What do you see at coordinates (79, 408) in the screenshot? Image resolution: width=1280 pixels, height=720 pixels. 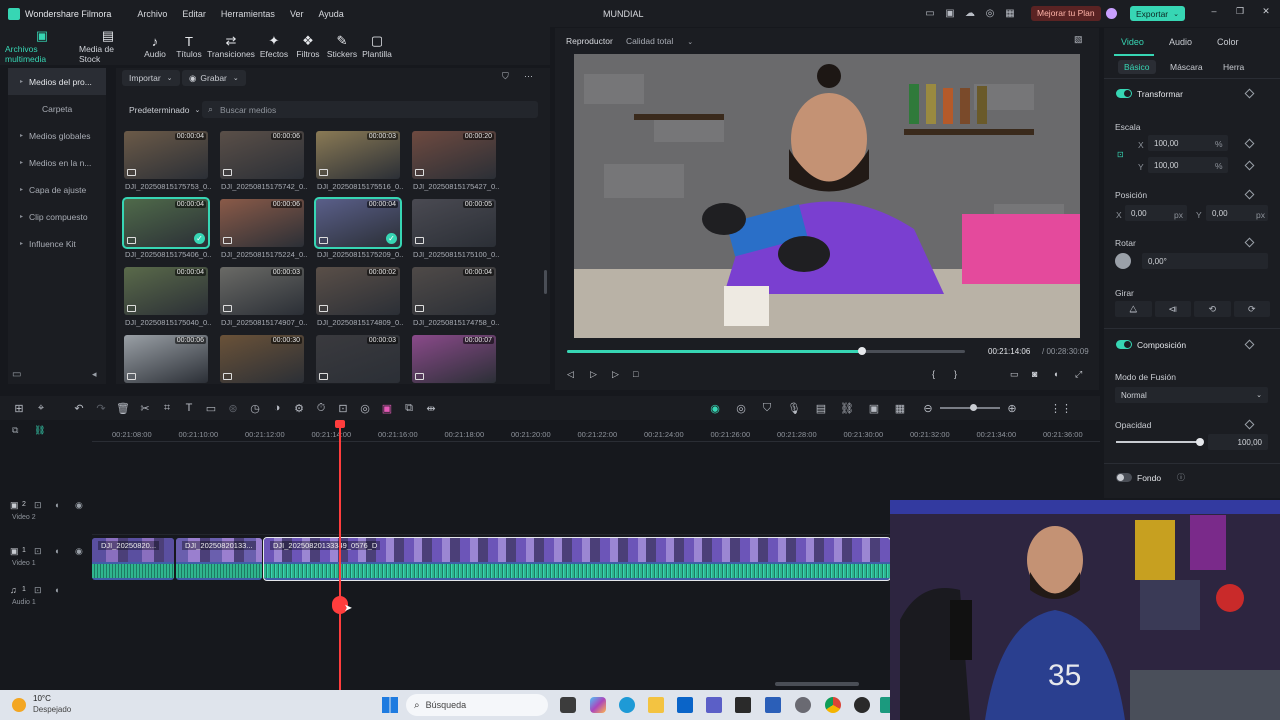 I see `undo-icon: ↶` at bounding box center [79, 408].